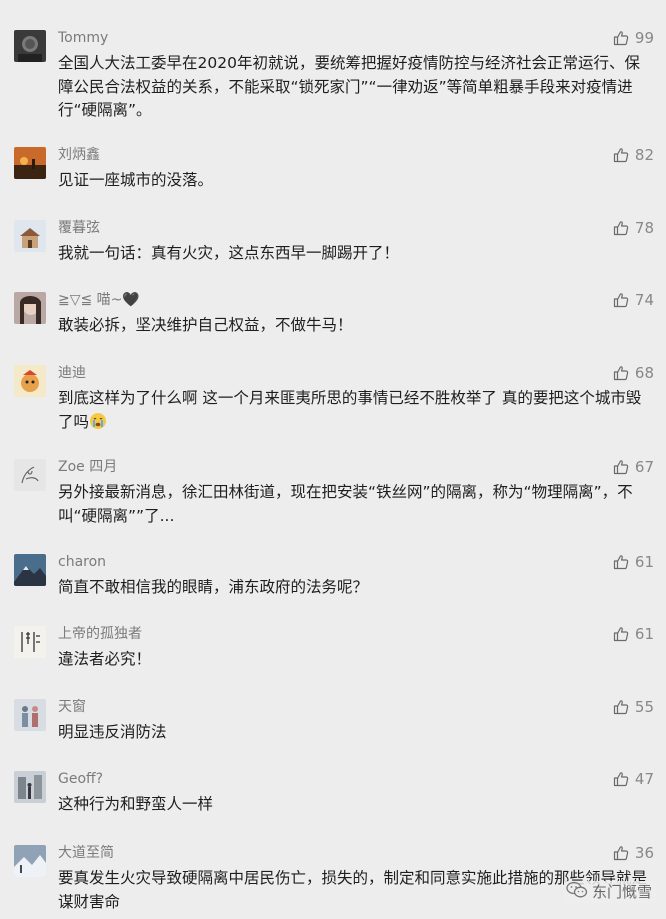 The image size is (666, 919). Describe the element at coordinates (644, 373) in the screenshot. I see `like-count: 68` at that location.